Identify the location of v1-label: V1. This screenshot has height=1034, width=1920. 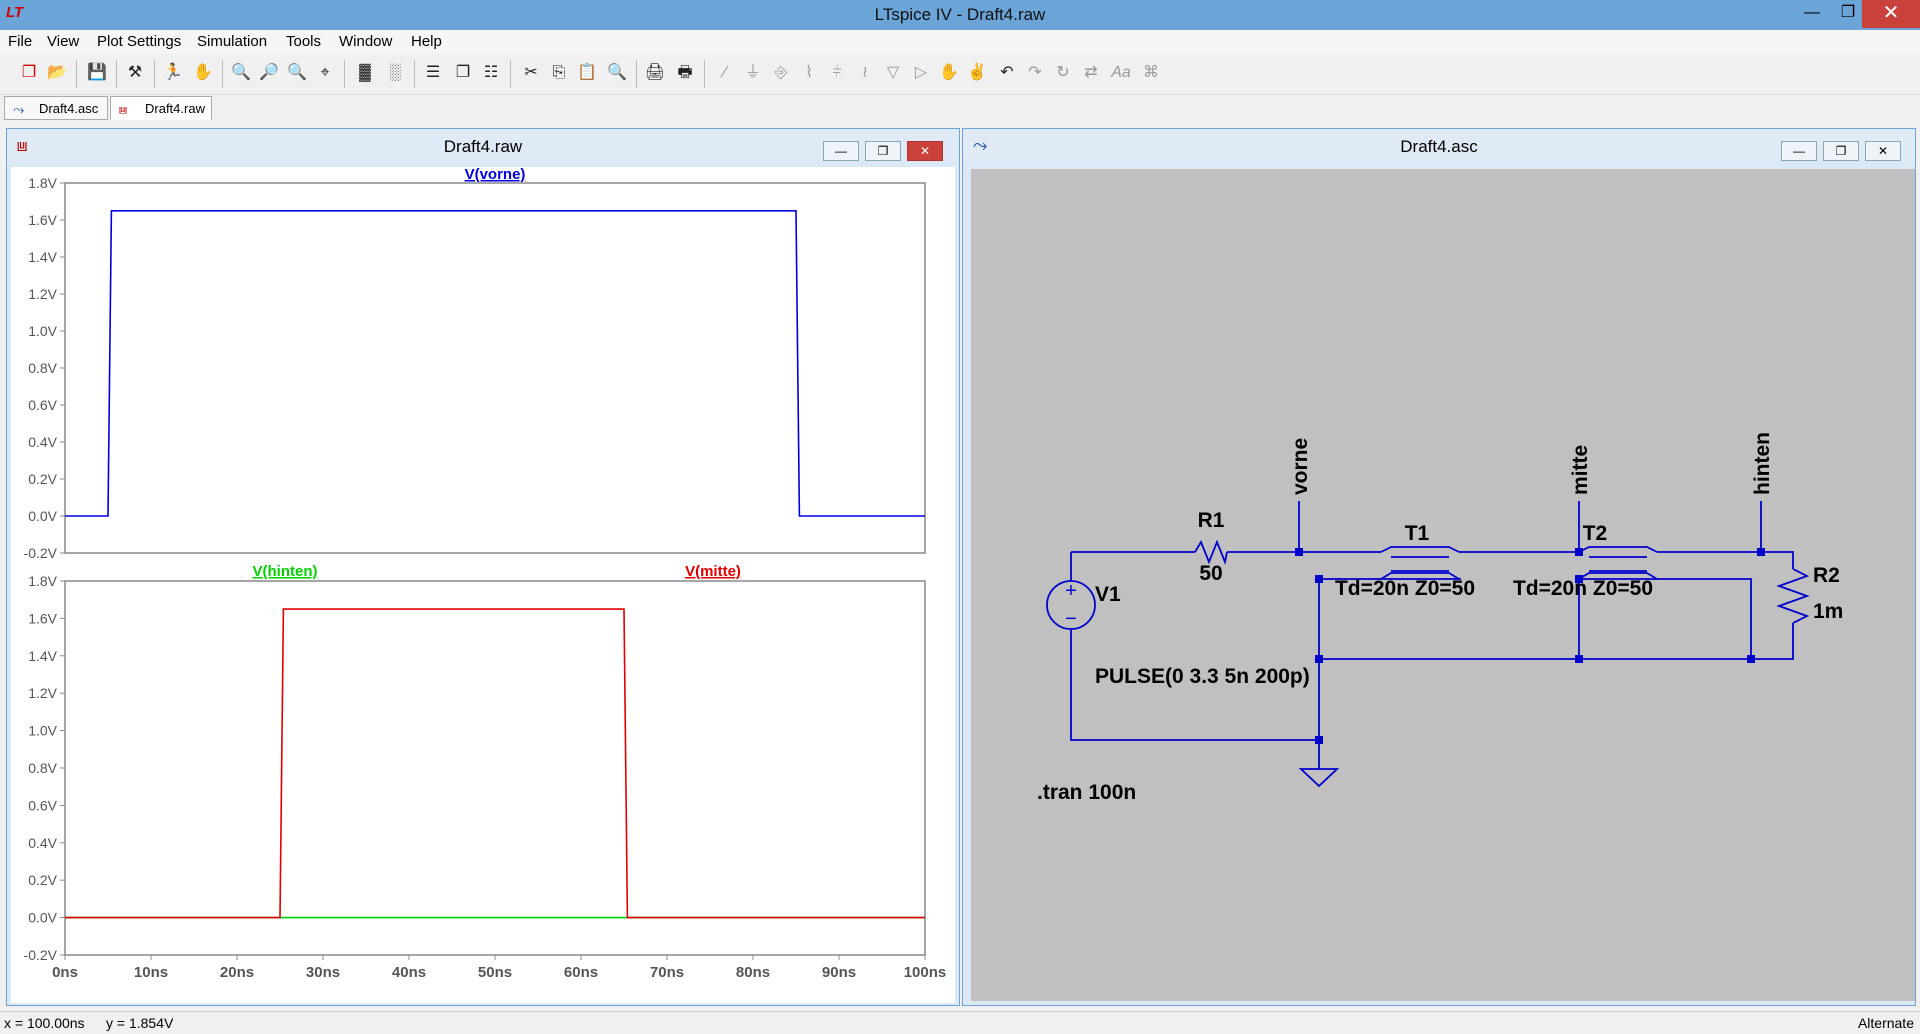
(1108, 594).